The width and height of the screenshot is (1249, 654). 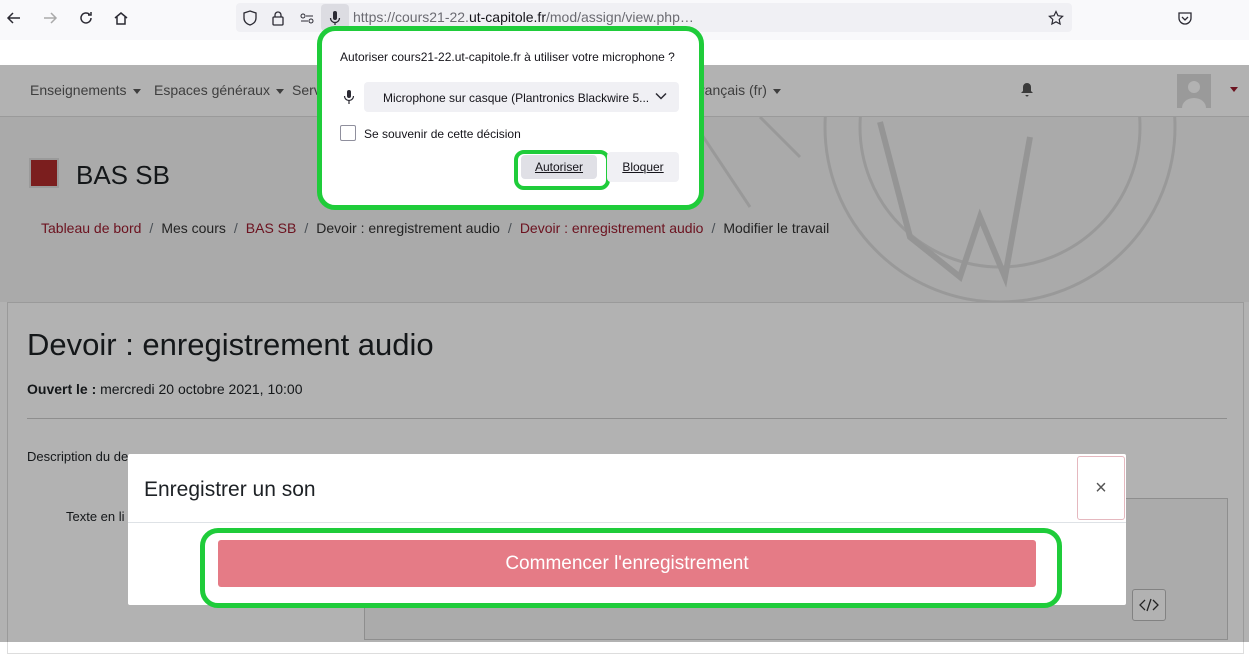 What do you see at coordinates (278, 18) in the screenshot?
I see `lock-icon` at bounding box center [278, 18].